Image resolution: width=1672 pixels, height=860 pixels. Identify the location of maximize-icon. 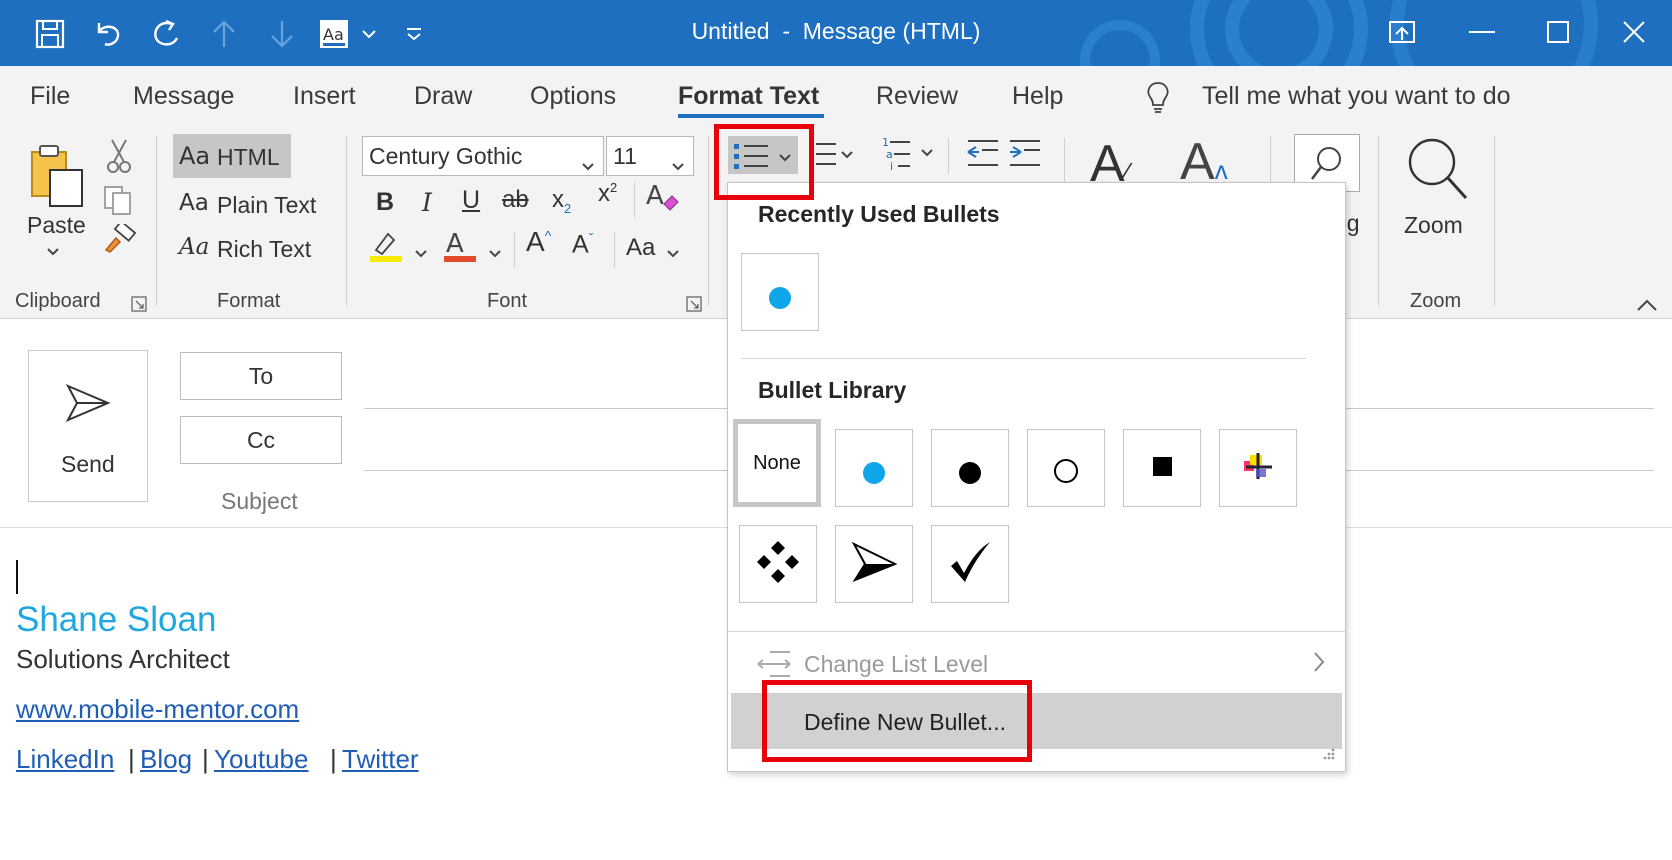
(1558, 32).